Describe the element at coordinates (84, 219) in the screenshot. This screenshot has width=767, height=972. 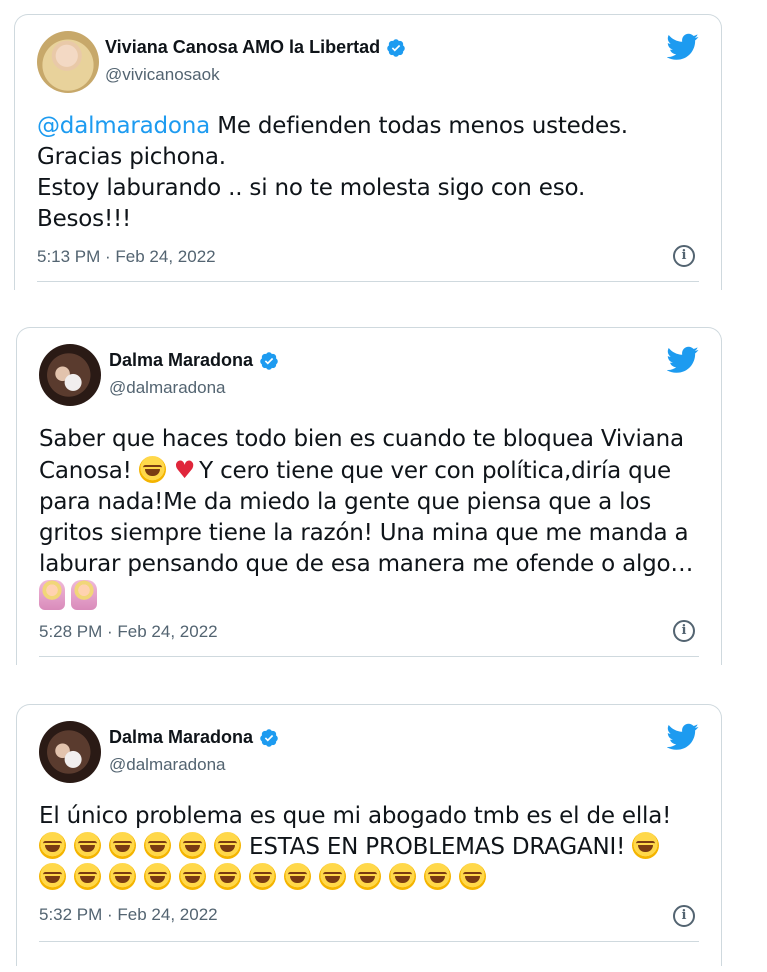
I see `tweet-line: Besos!!!` at that location.